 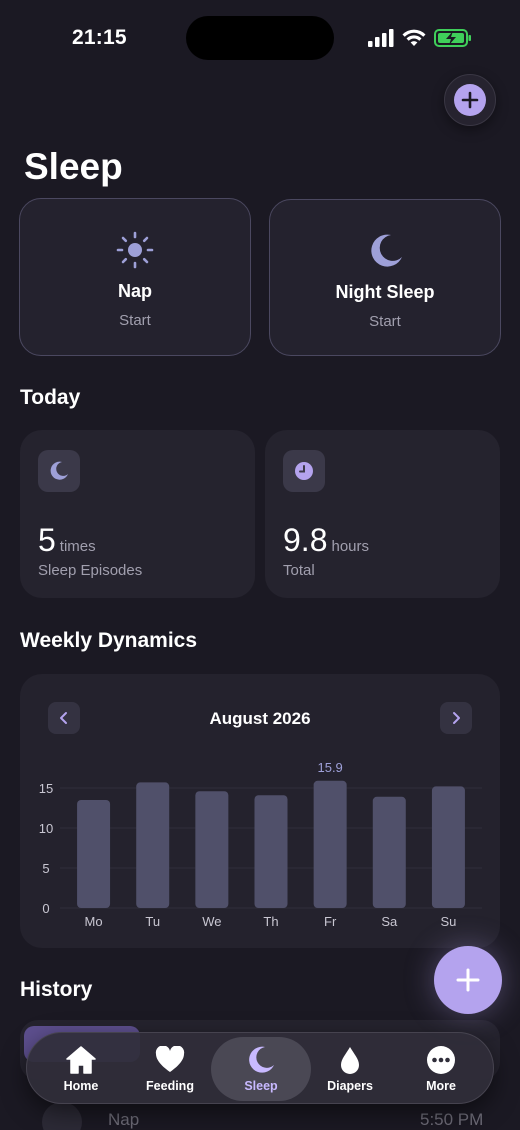 I want to click on floating-add-button, so click(x=468, y=980).